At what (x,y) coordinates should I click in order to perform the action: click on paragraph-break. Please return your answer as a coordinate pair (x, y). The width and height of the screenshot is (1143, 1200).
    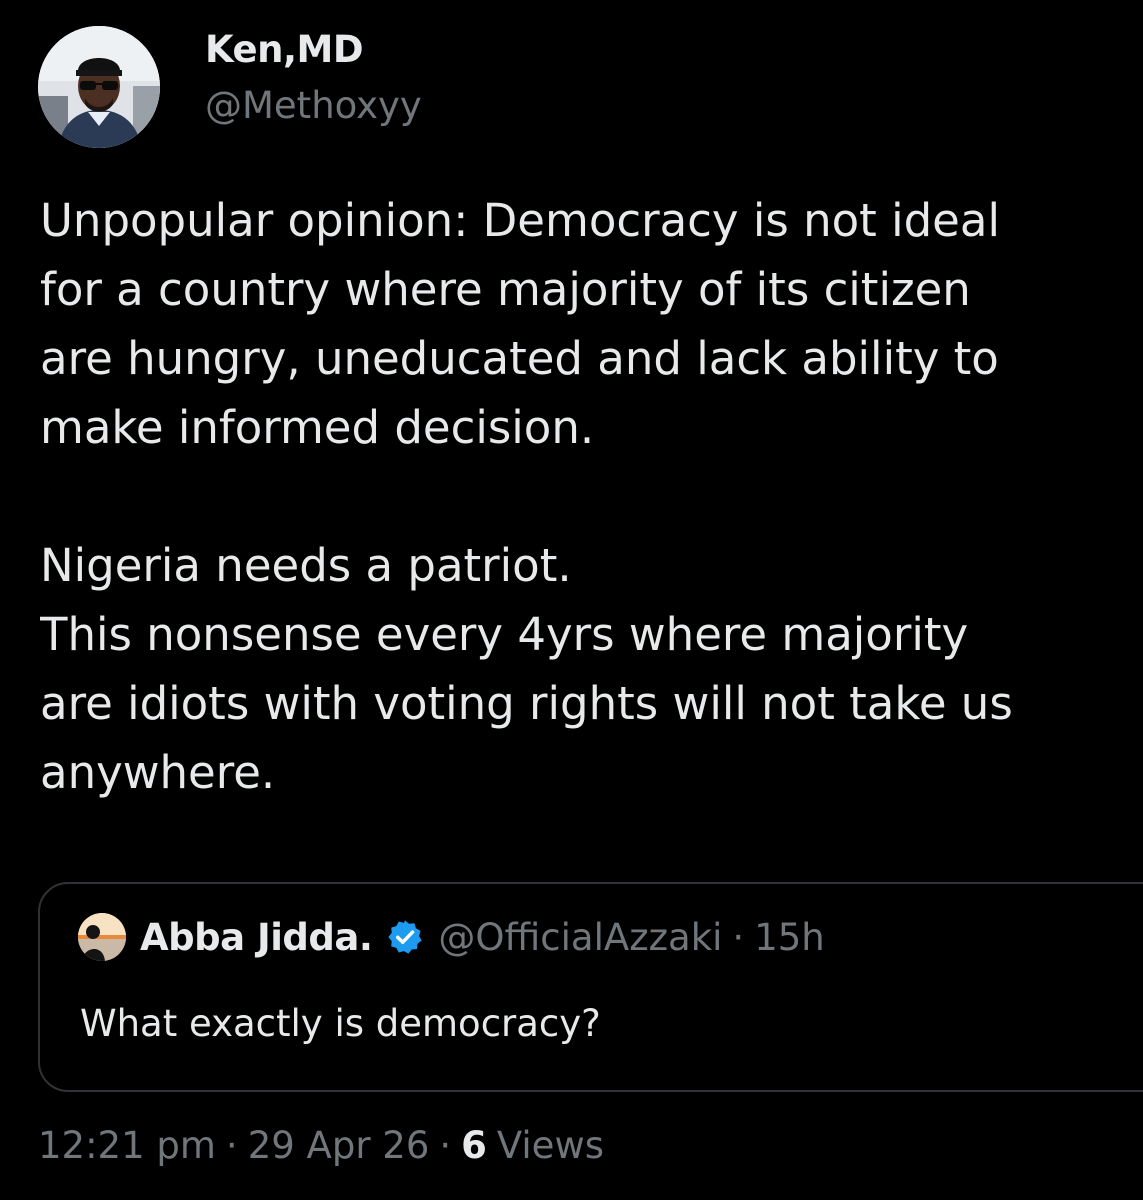
    Looking at the image, I should click on (591, 496).